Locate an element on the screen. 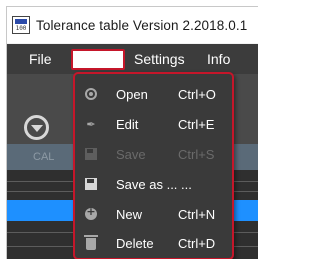  menu-item-open: Open Ctrl+O is located at coordinates (153, 94).